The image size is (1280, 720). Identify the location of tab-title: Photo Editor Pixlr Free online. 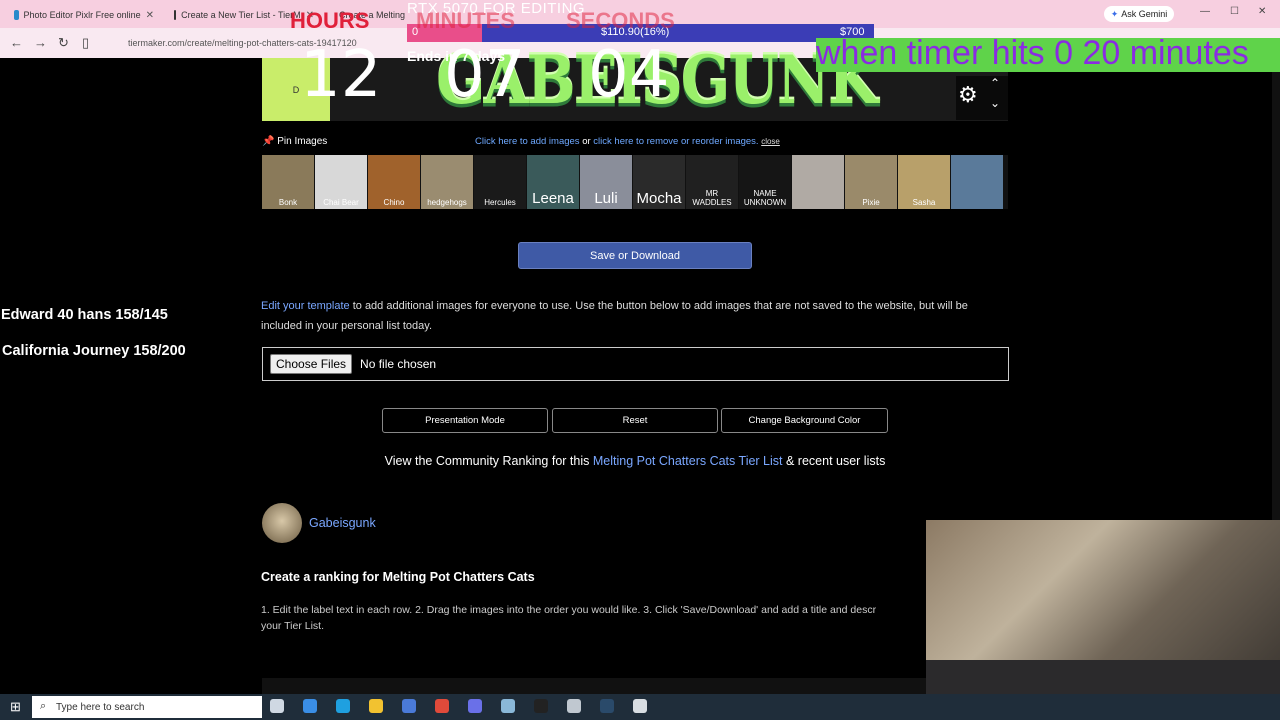
(82, 15).